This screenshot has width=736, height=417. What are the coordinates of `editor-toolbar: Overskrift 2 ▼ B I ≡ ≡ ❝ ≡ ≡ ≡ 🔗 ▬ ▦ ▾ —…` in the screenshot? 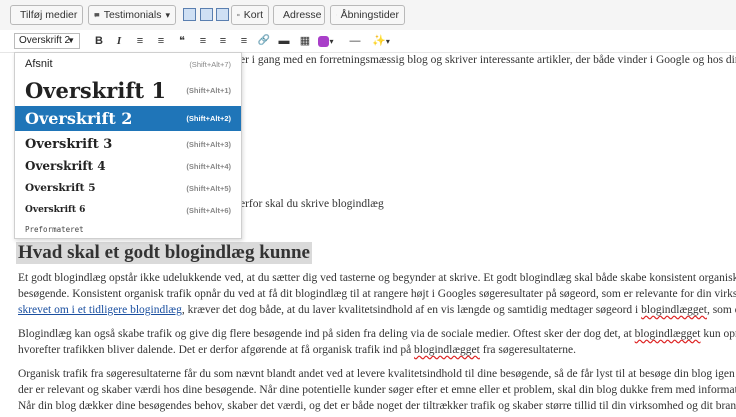 It's located at (368, 41).